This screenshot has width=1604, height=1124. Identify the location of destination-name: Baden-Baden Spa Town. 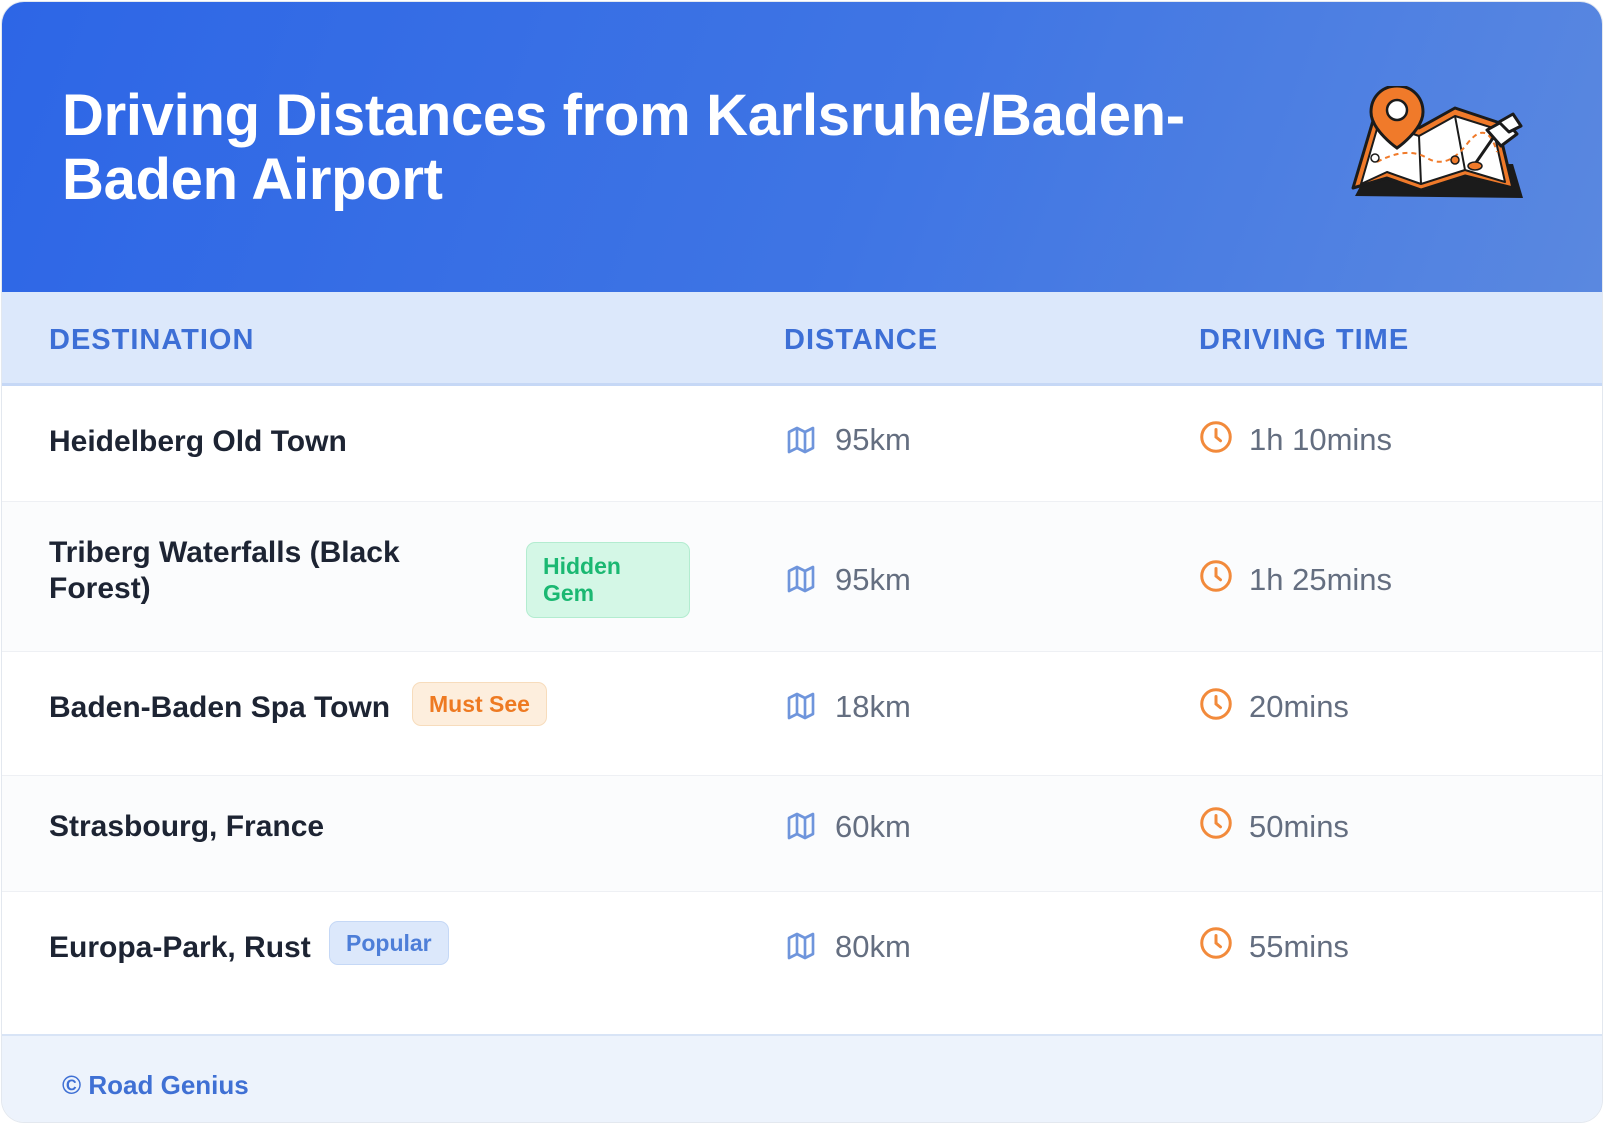
(220, 707).